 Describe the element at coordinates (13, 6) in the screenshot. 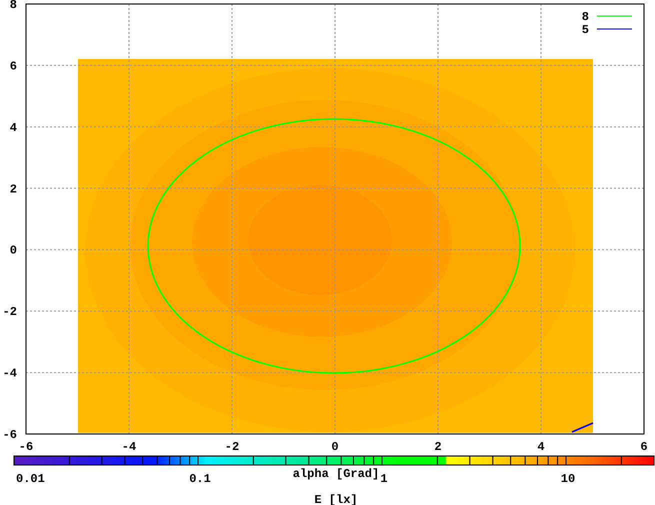

I see `y-tick-label: 8` at that location.